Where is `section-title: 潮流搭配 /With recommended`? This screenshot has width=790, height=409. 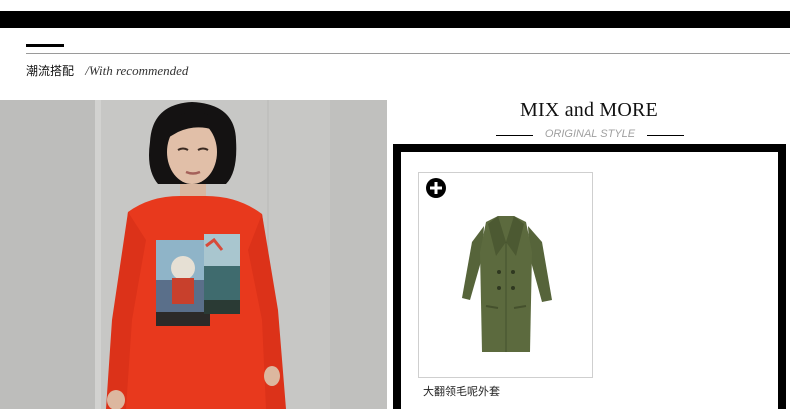 section-title: 潮流搭配 /With recommended is located at coordinates (107, 70).